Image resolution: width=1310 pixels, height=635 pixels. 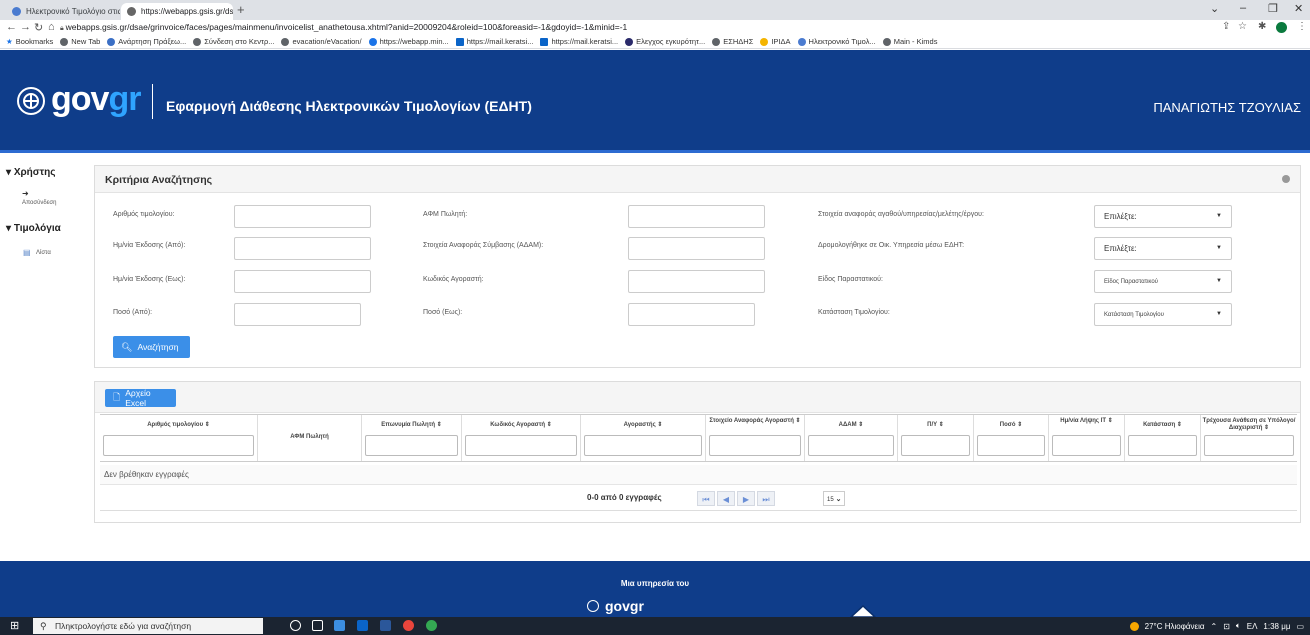 I want to click on invoice-no-input, so click(x=302, y=216).